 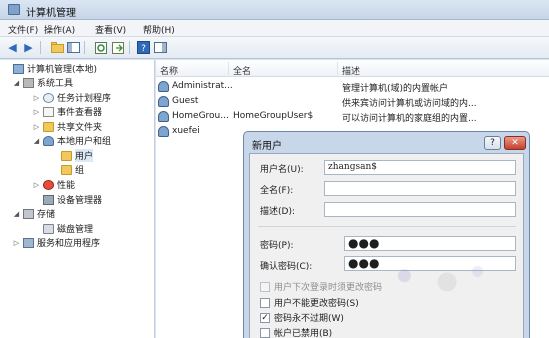 I want to click on tree-item-task-scheduler: ▷ 任务计划程序, so click(x=71, y=97).